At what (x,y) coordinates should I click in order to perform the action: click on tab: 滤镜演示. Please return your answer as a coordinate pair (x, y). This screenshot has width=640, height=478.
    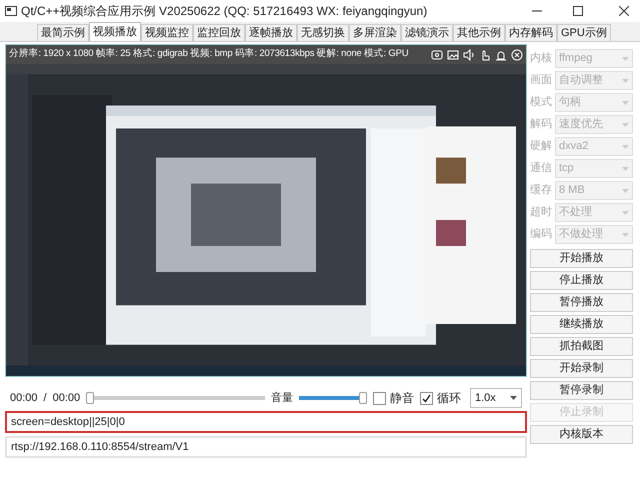
    Looking at the image, I should click on (427, 32).